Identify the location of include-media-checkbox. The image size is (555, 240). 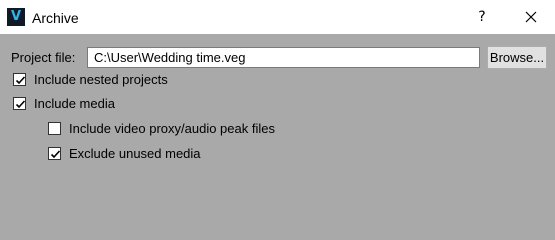
(19, 103).